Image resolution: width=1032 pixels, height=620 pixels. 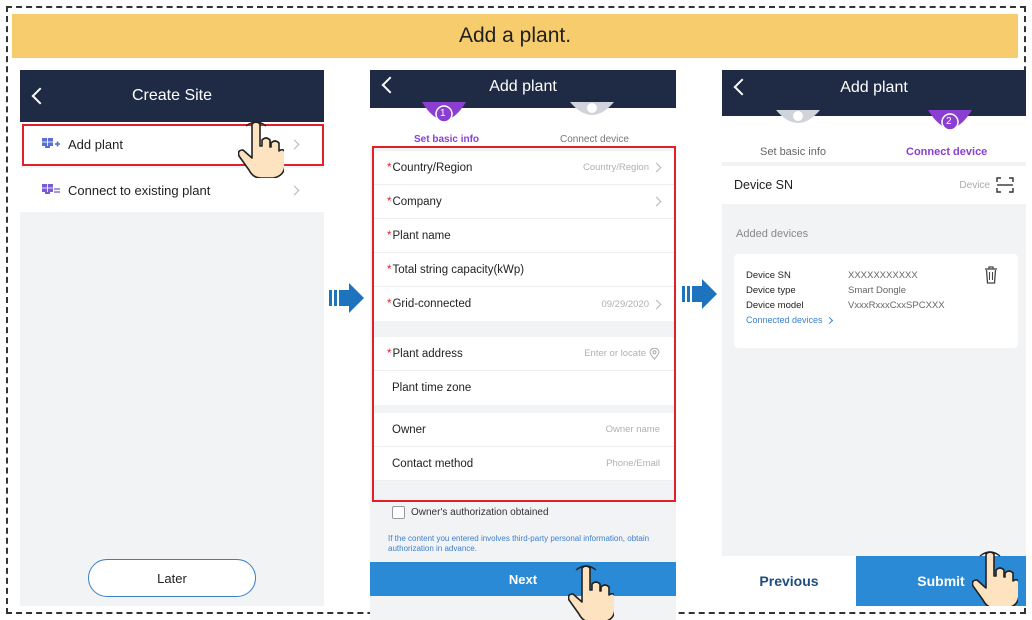 I want to click on link-label: Connected devices, so click(x=784, y=320).